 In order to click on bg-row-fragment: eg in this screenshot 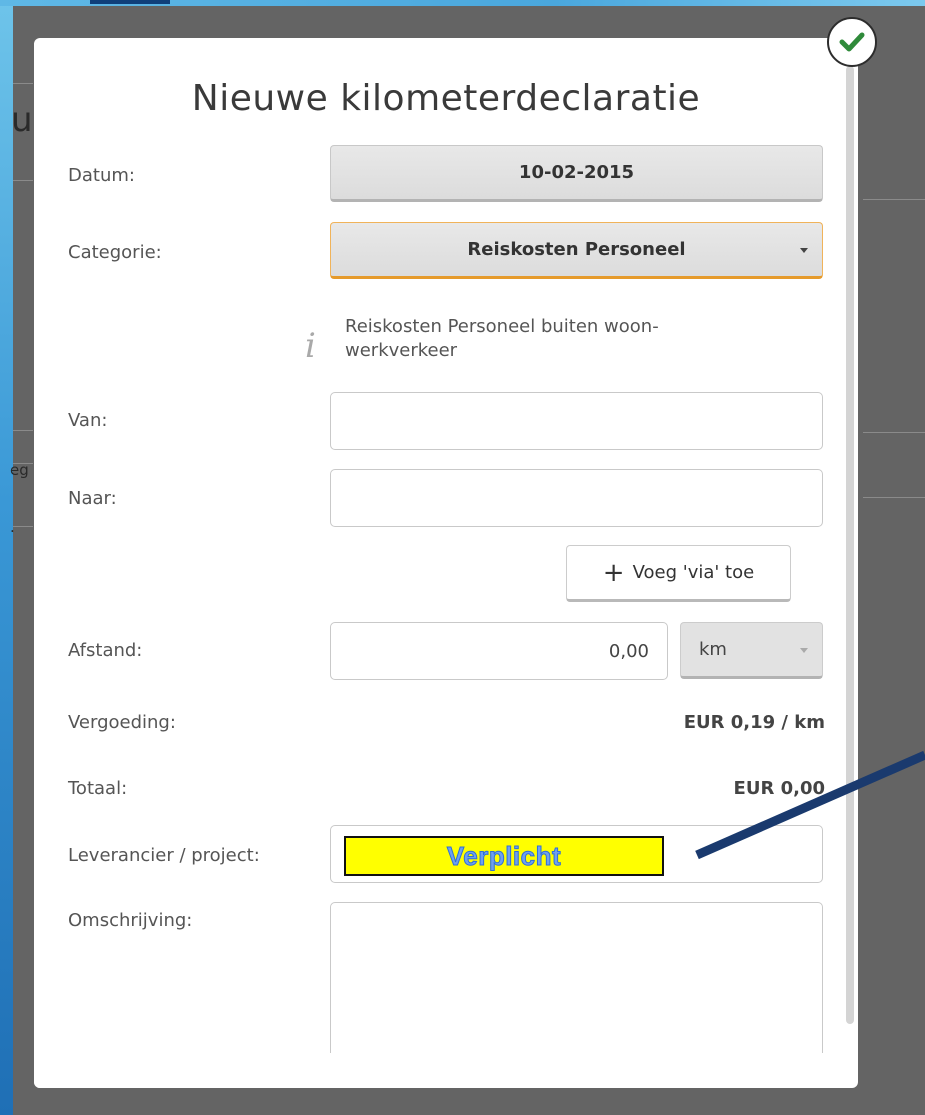, I will do `click(19, 470)`.